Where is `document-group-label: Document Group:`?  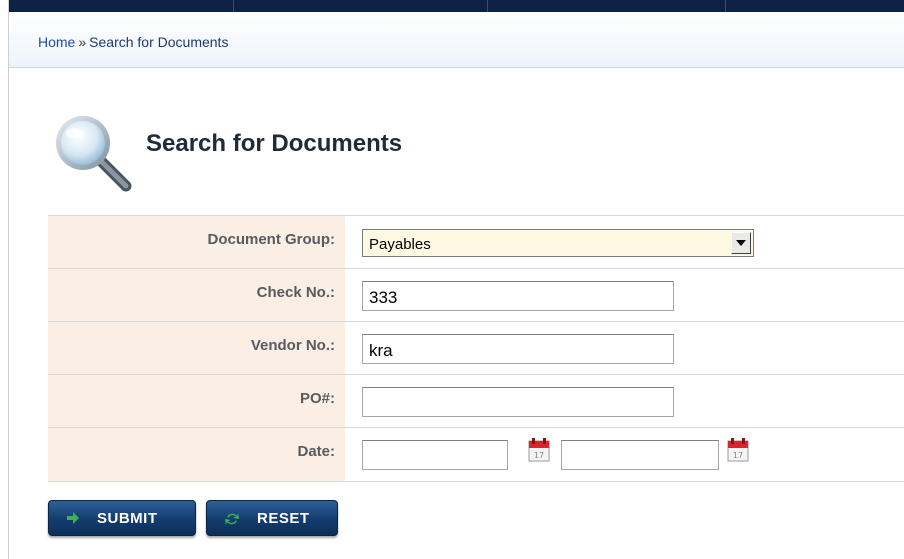 document-group-label: Document Group: is located at coordinates (271, 239).